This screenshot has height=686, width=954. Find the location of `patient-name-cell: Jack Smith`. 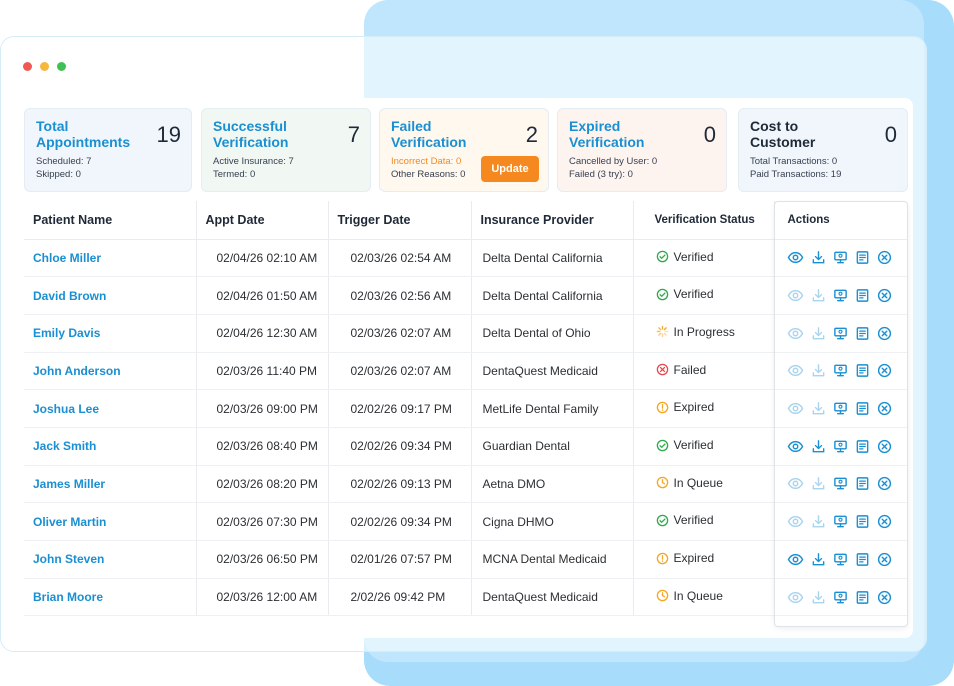

patient-name-cell: Jack Smith is located at coordinates (110, 446).